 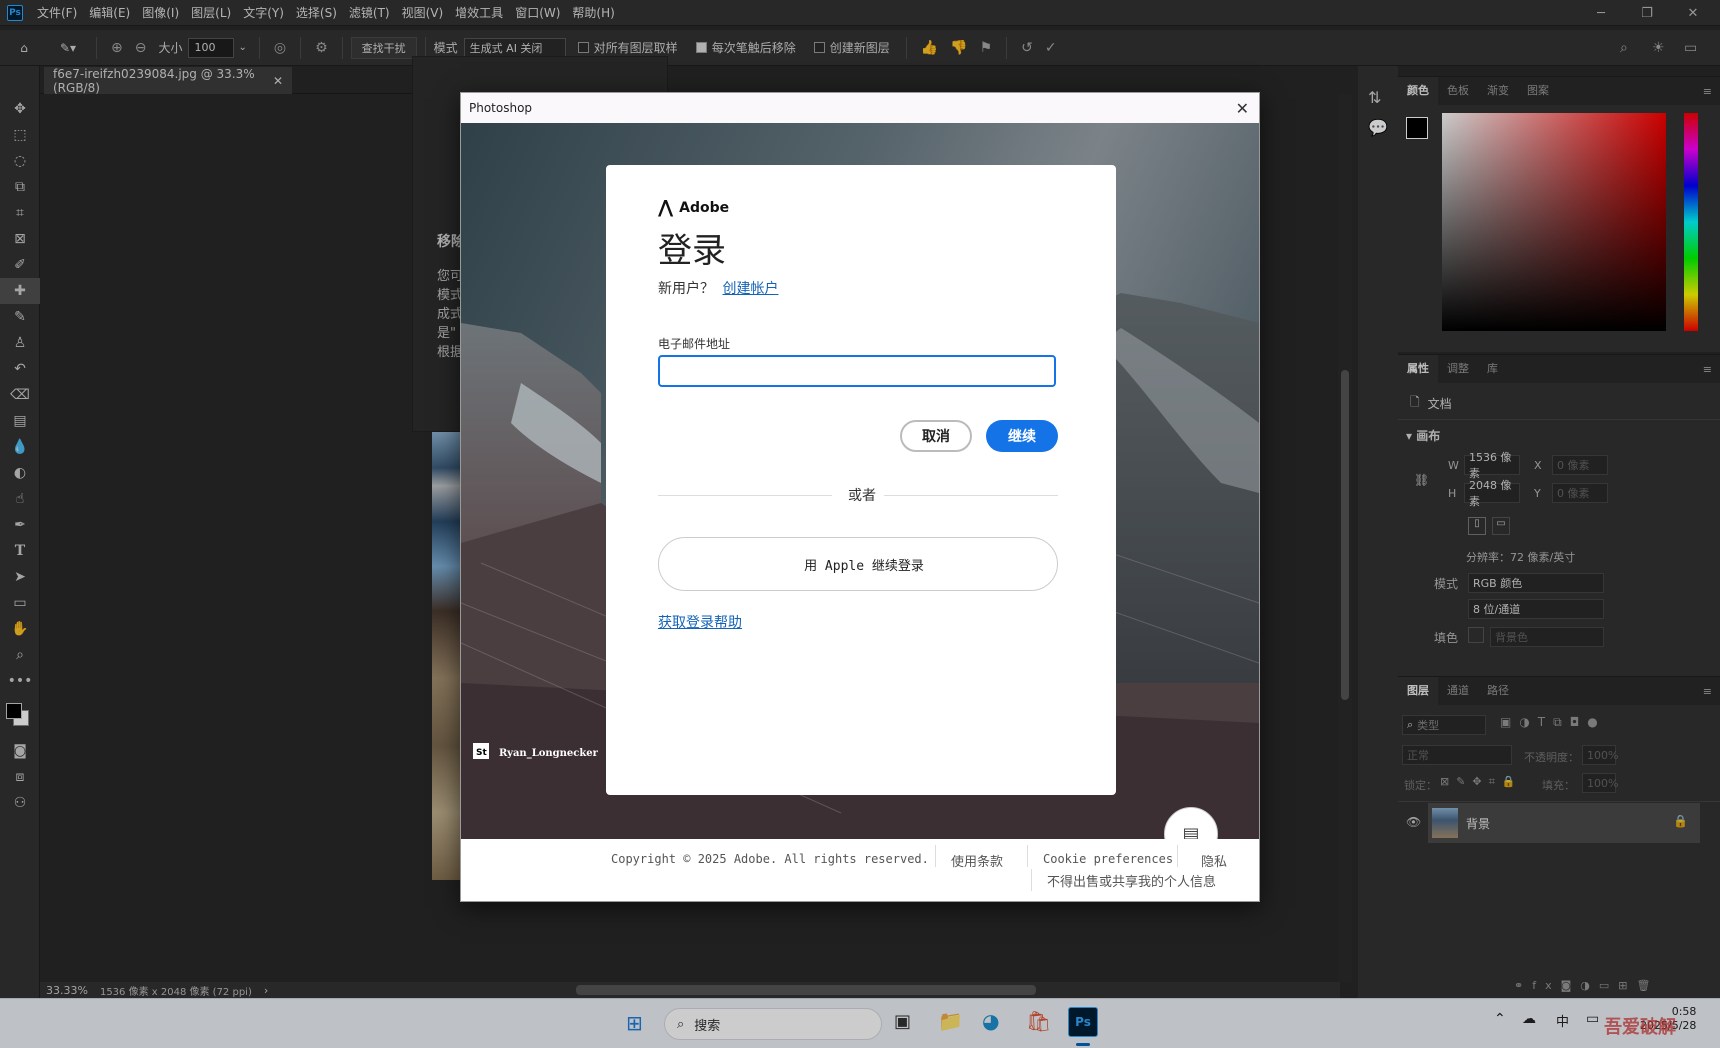 What do you see at coordinates (20, 213) in the screenshot?
I see `crop-tool-icon: ⌗` at bounding box center [20, 213].